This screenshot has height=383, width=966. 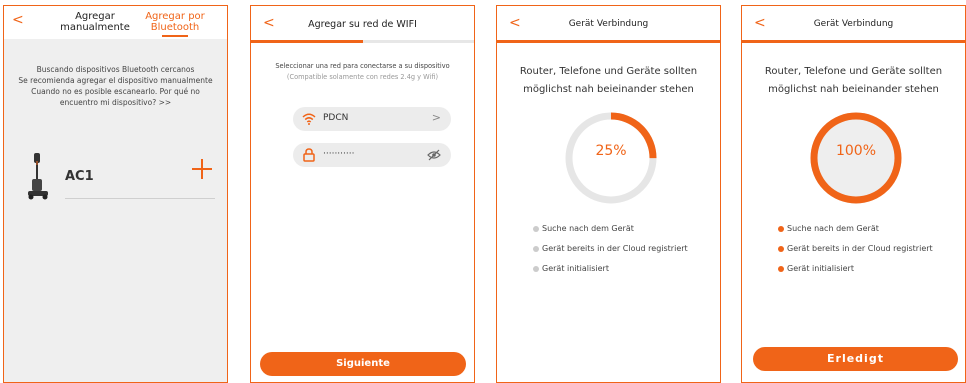 I want to click on done-button: Erledigt, so click(x=855, y=359).